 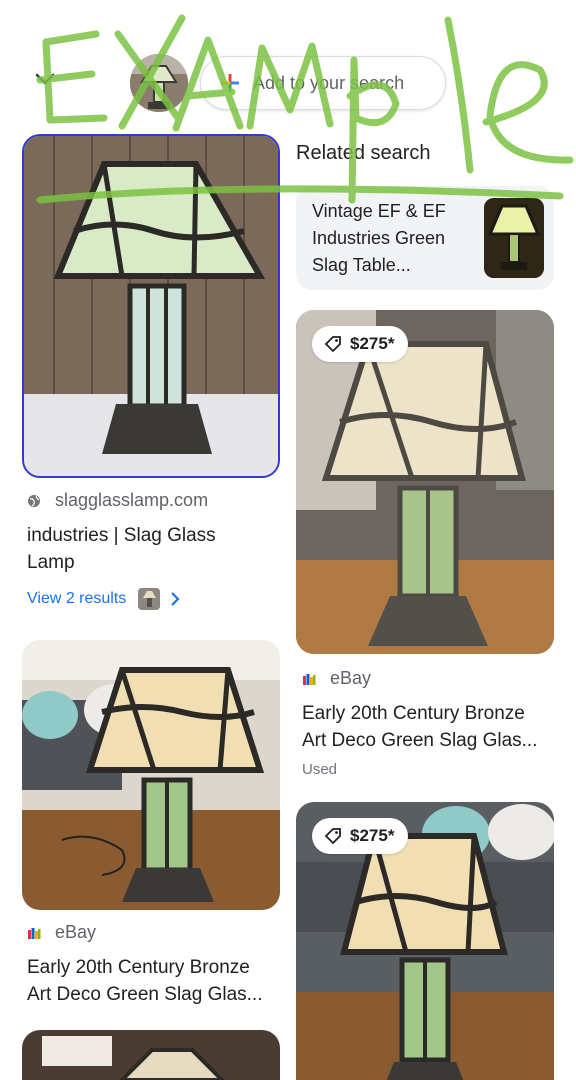 I want to click on title-line: Lamp, so click(x=51, y=562).